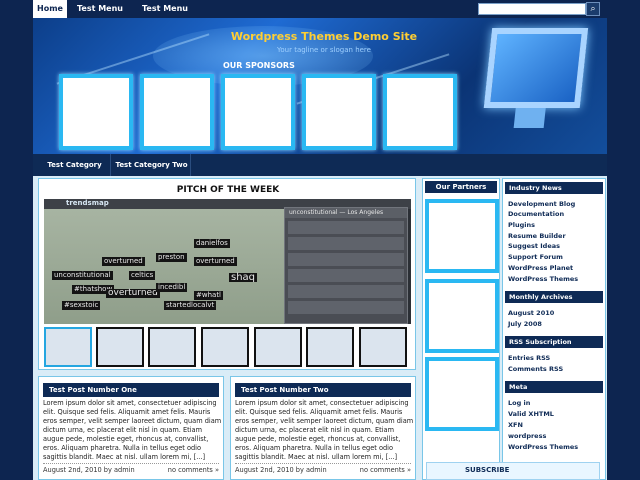 This screenshot has height=480, width=640. I want to click on monitor-stand, so click(529, 118).